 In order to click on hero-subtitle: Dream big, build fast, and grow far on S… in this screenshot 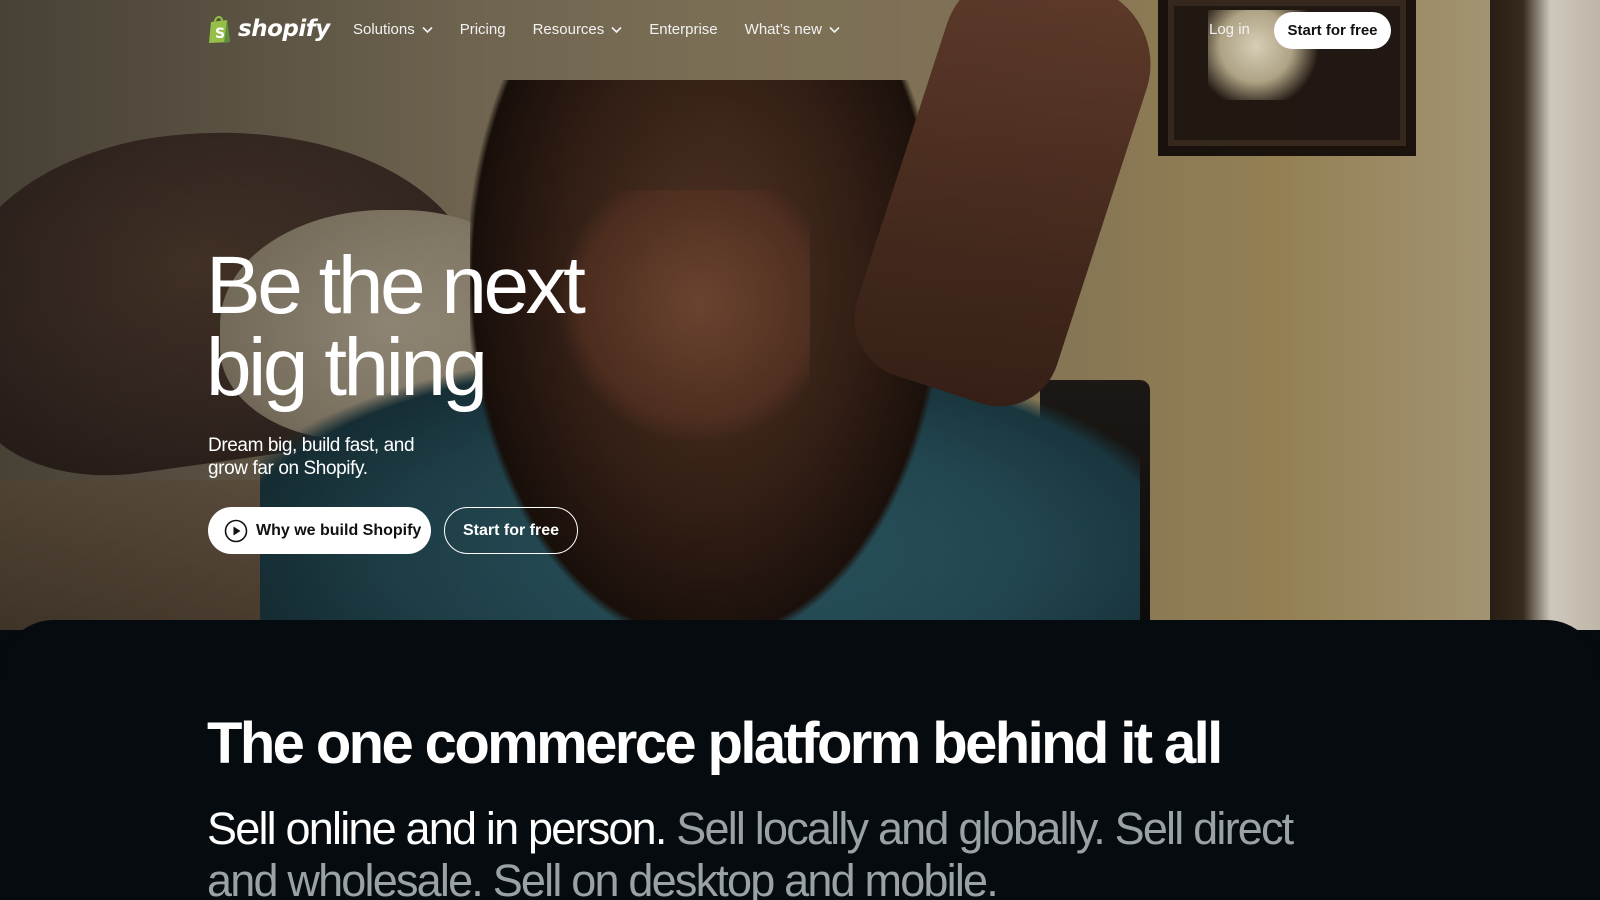, I will do `click(311, 457)`.